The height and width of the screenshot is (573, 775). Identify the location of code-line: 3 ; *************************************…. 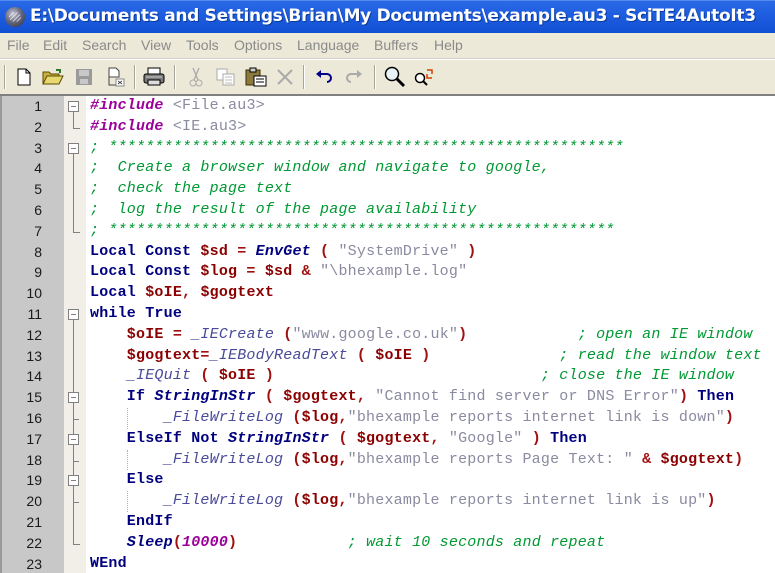
(387, 148).